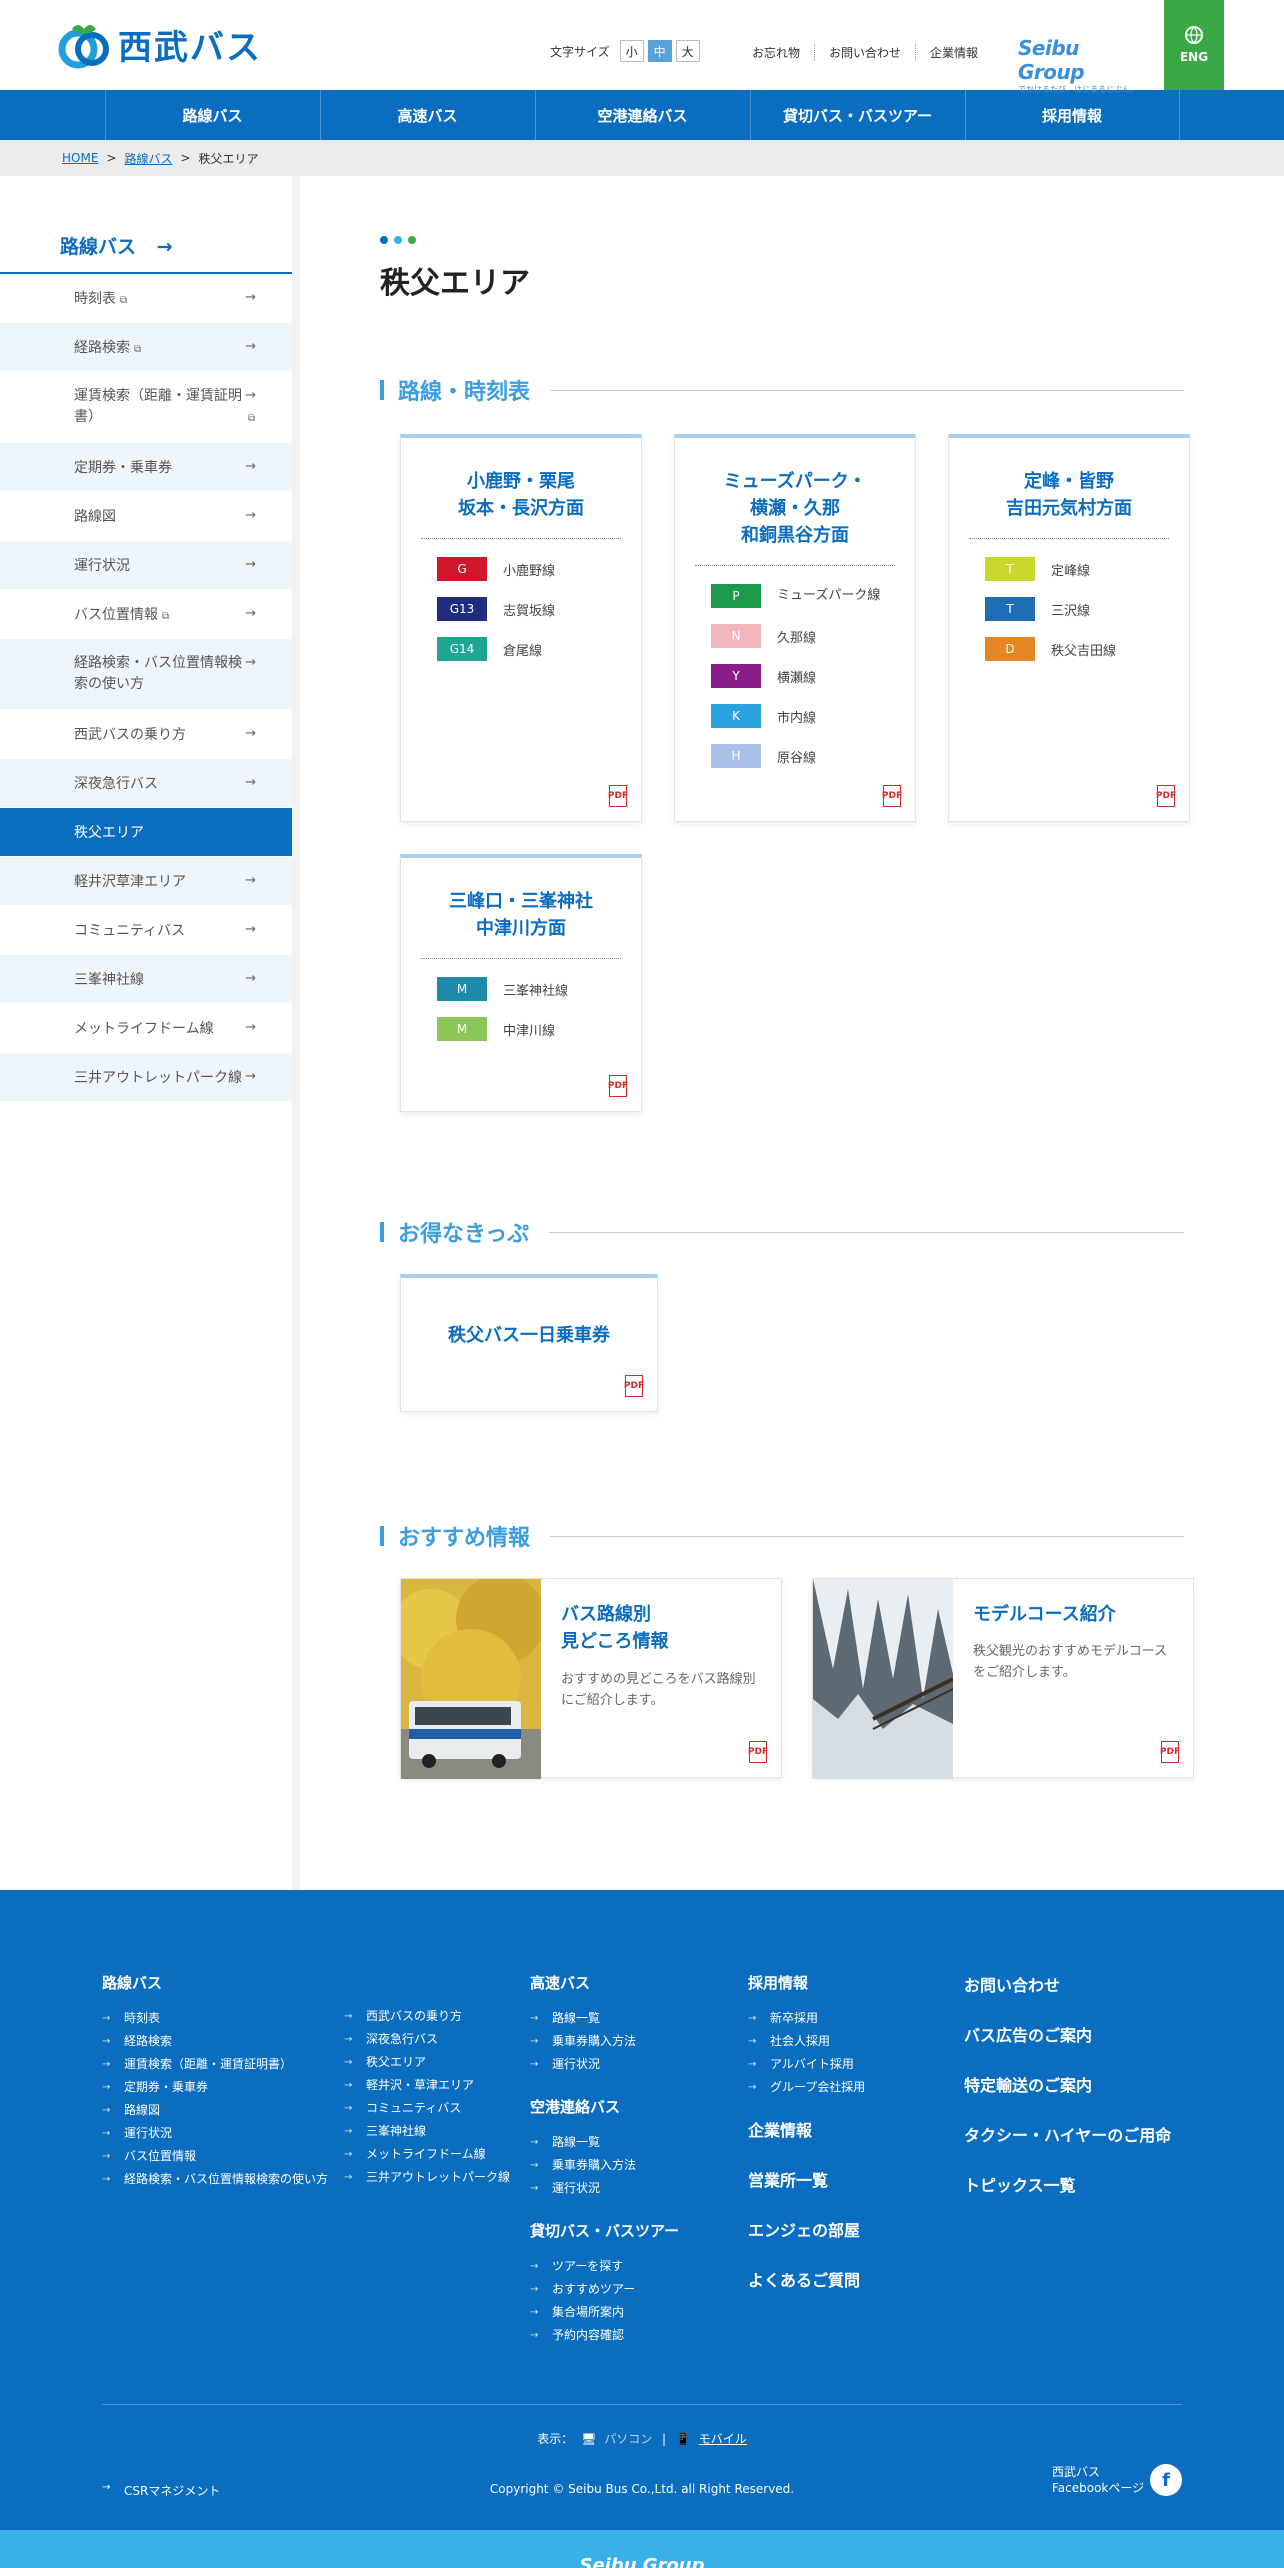  What do you see at coordinates (631, 51) in the screenshot?
I see `font-size-small-button: 小` at bounding box center [631, 51].